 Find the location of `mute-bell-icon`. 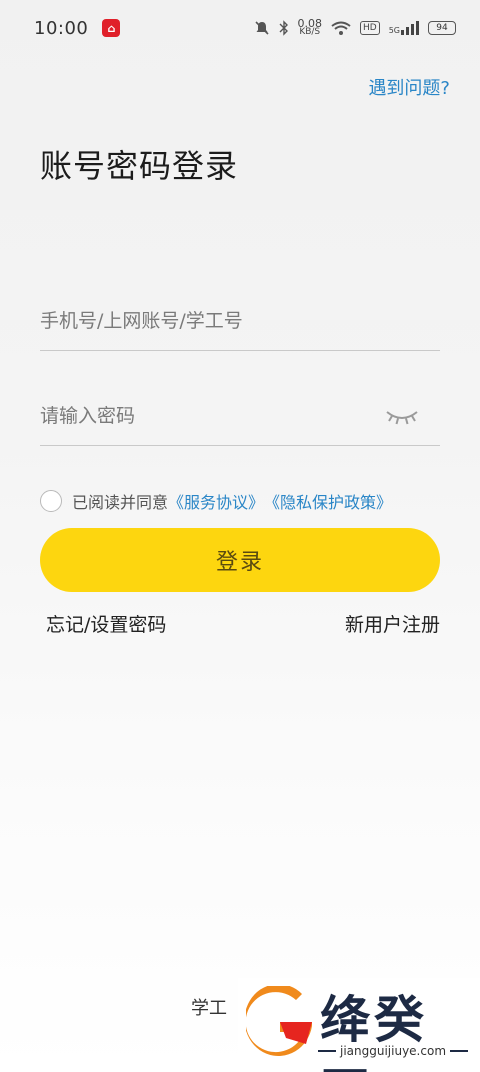

mute-bell-icon is located at coordinates (261, 28).